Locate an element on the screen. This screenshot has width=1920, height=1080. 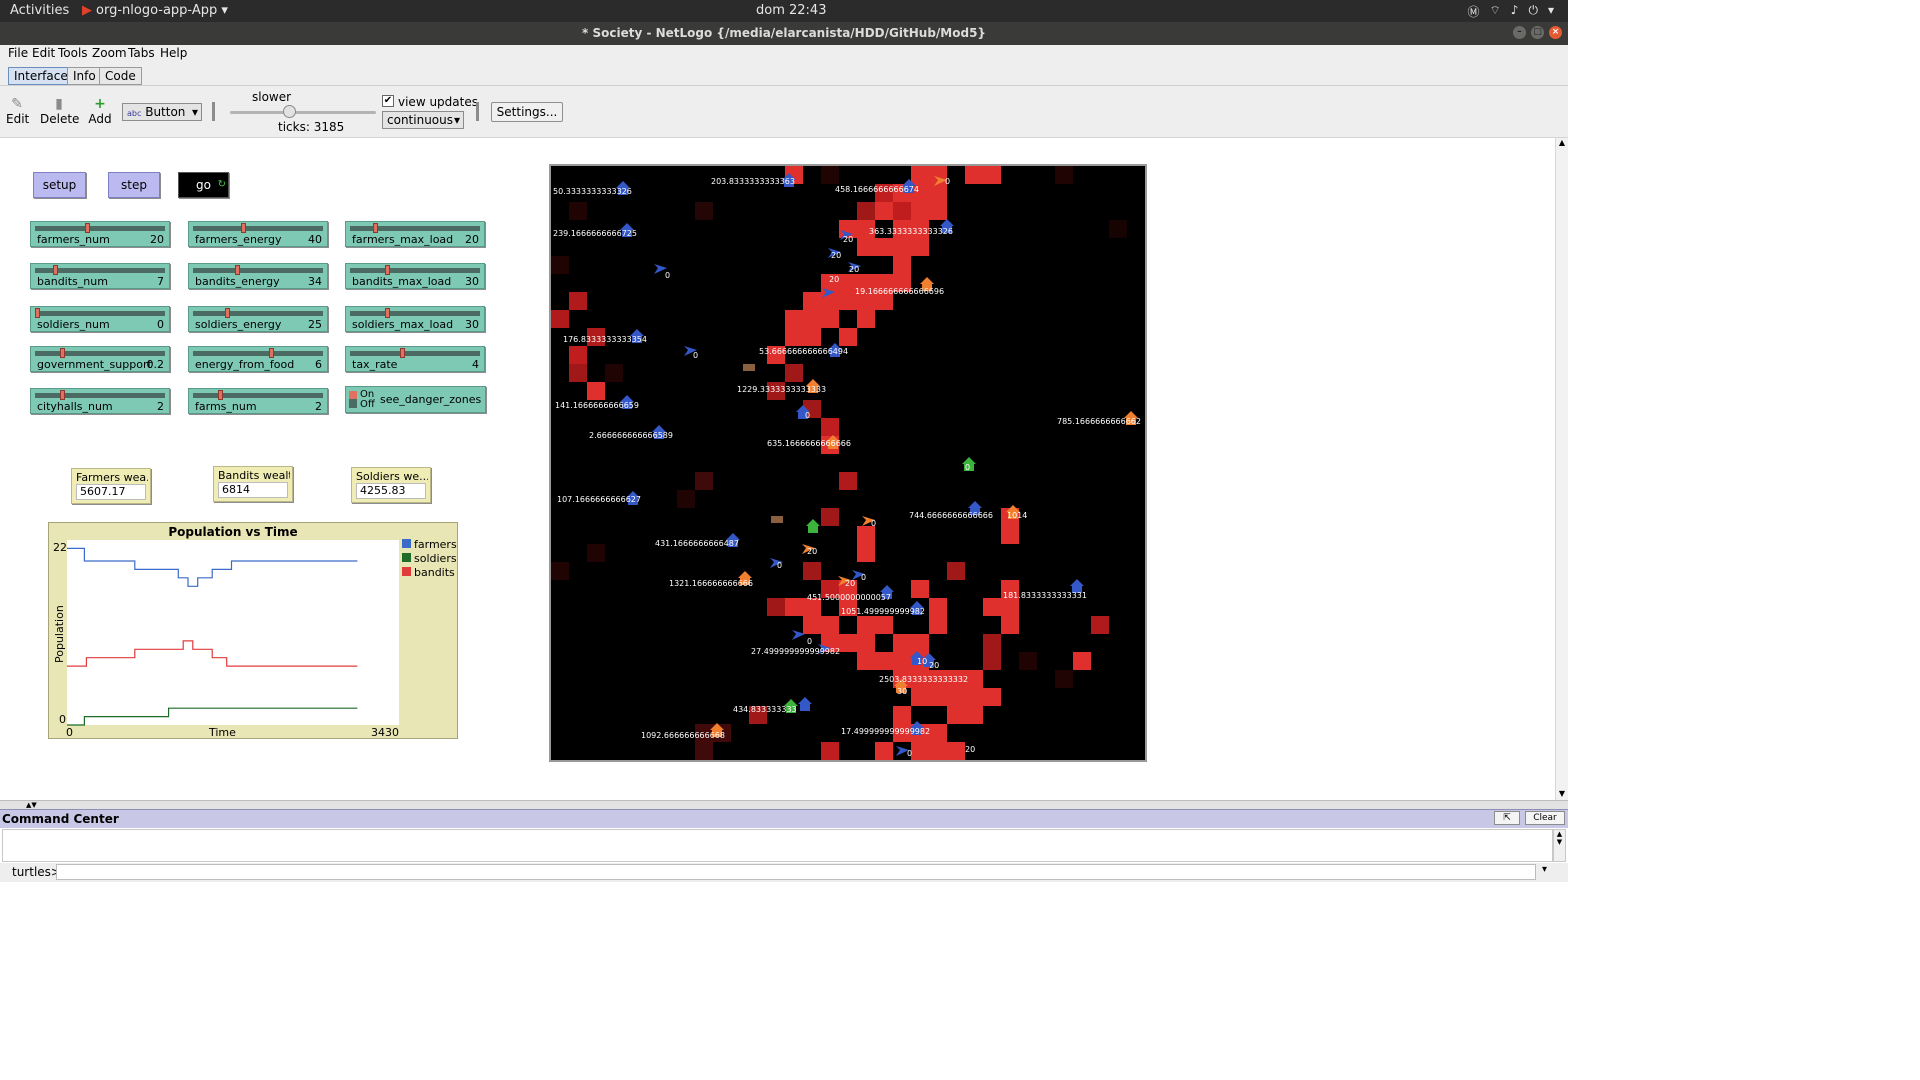
see-danger-zones-switch: On Off see_danger_zones is located at coordinates (415, 399).